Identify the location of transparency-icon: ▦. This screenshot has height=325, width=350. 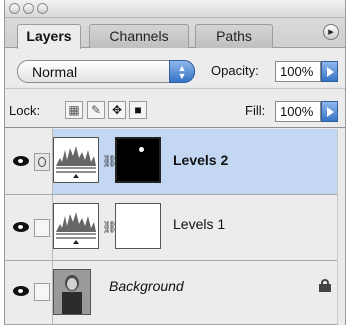
(74, 110).